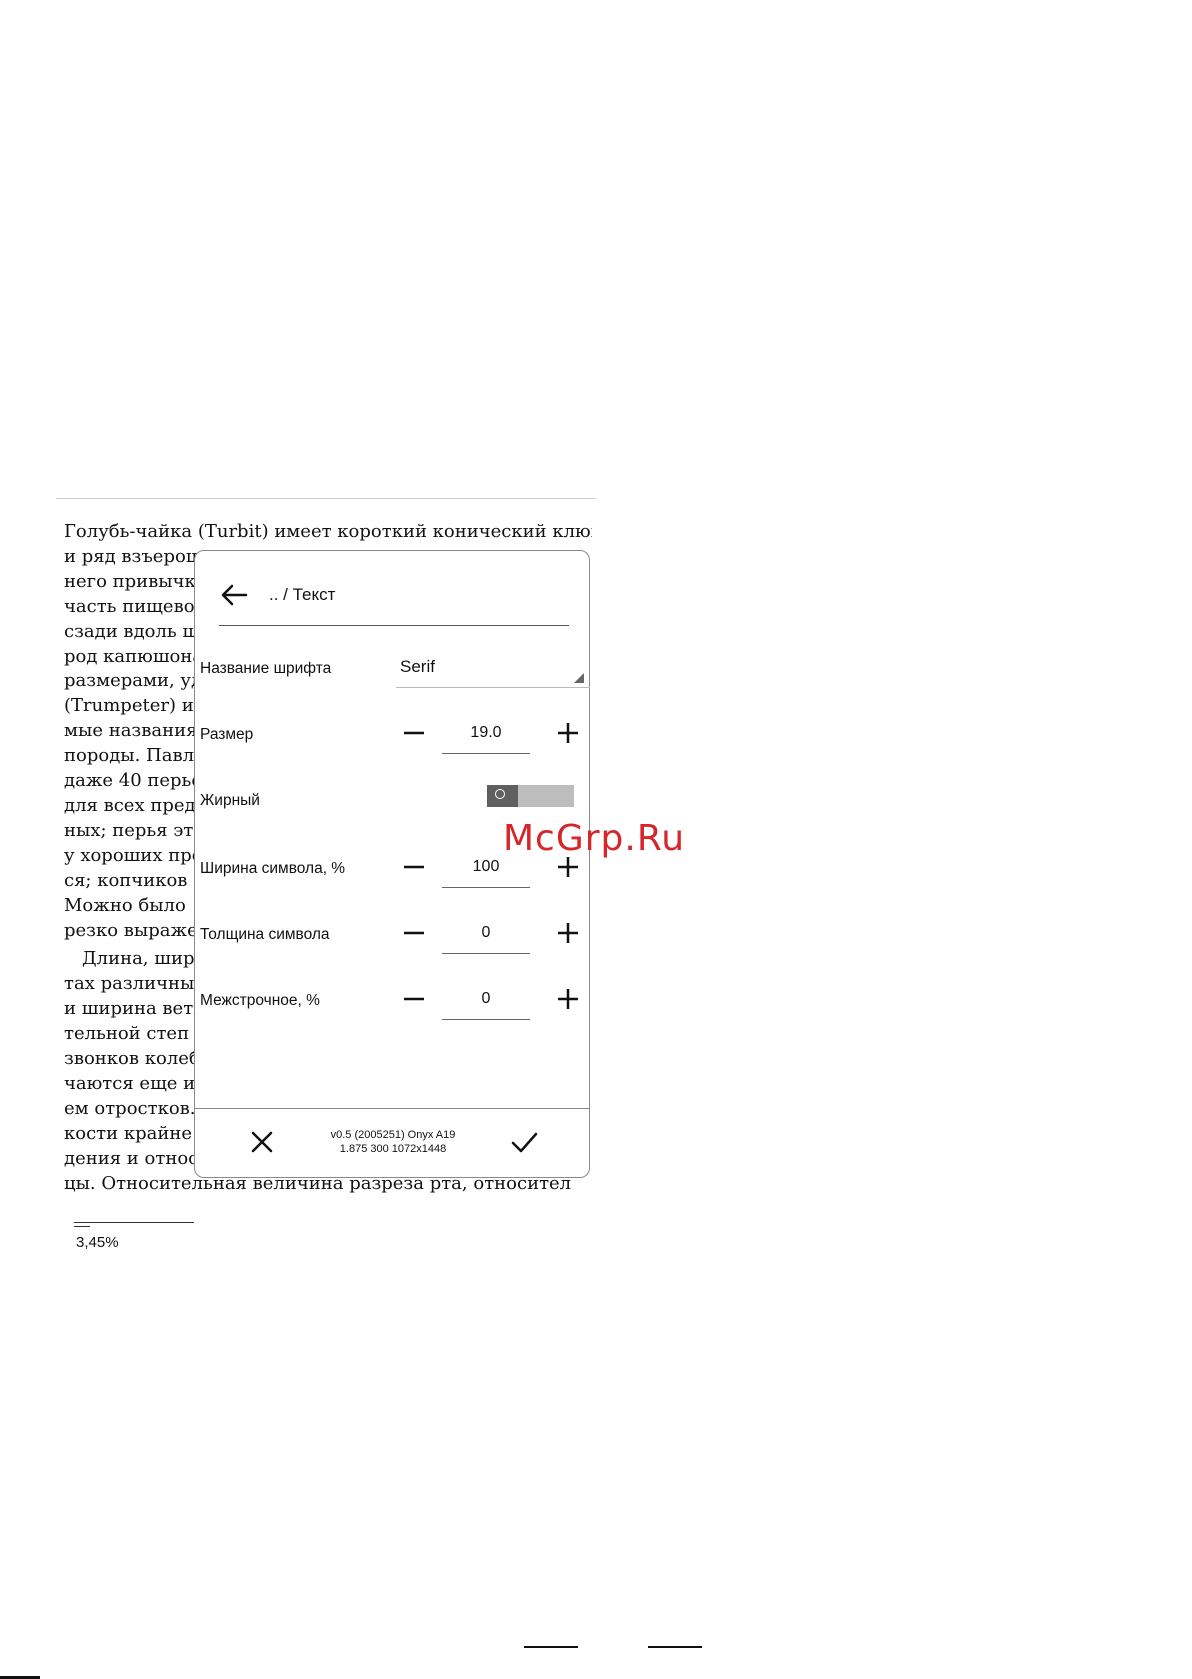 The height and width of the screenshot is (1679, 1192). What do you see at coordinates (82, 1226) in the screenshot?
I see `footnote-tick` at bounding box center [82, 1226].